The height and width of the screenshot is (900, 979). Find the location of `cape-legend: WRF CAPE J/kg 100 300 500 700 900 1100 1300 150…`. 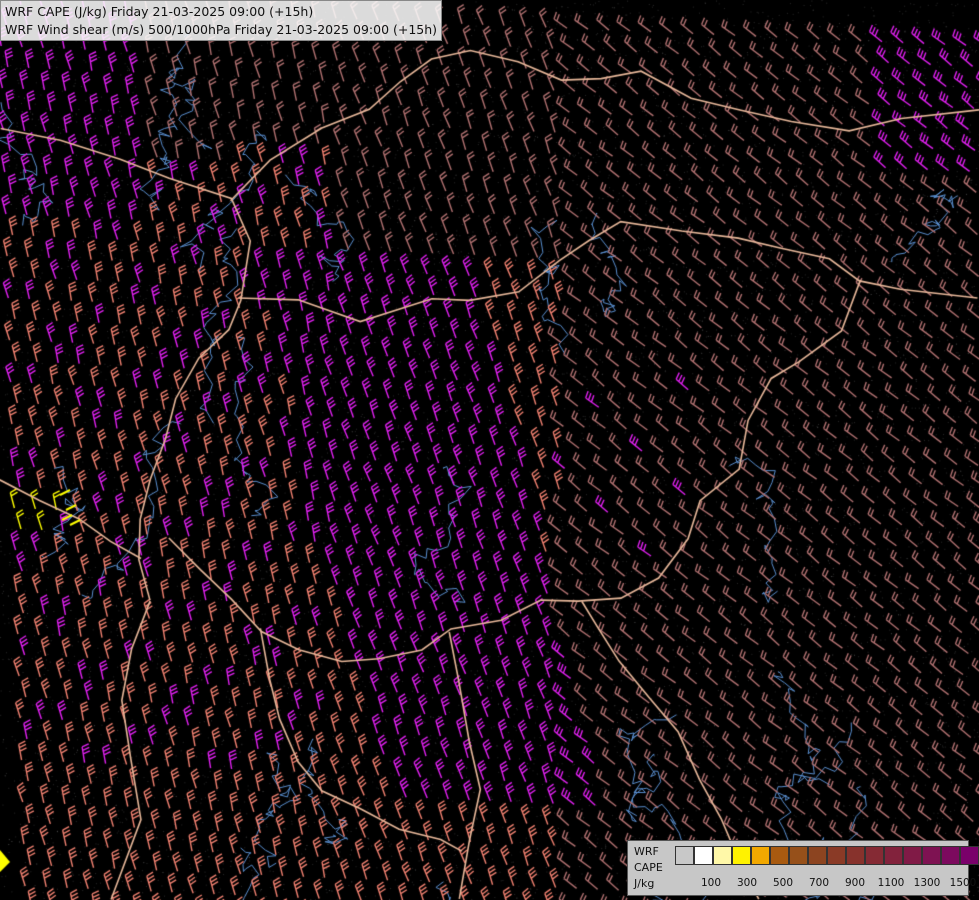

cape-legend: WRF CAPE J/kg 100 300 500 700 900 1100 1300 150… is located at coordinates (803, 868).